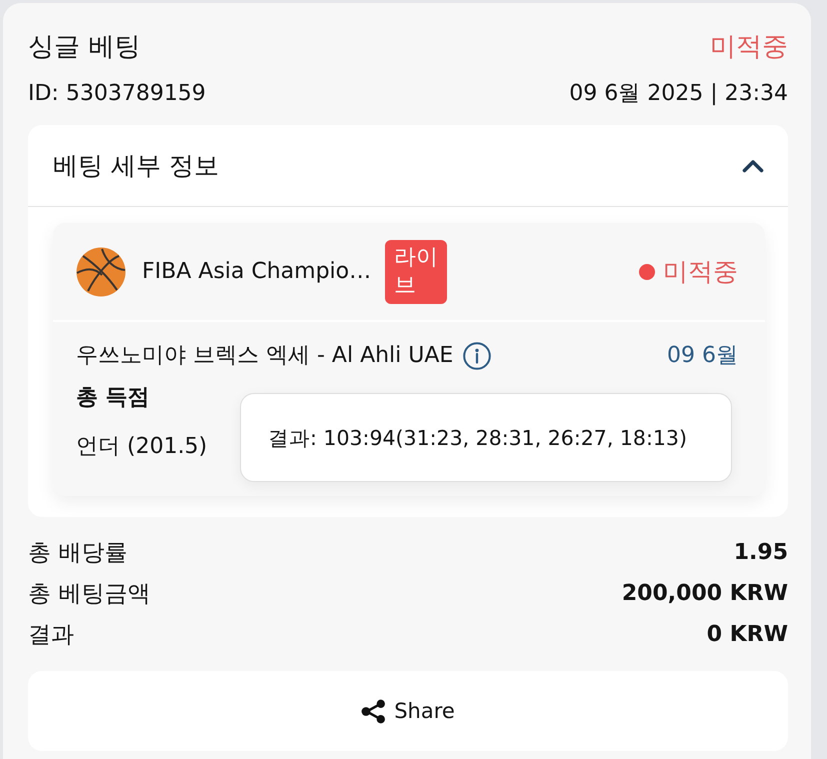  What do you see at coordinates (117, 94) in the screenshot?
I see `bet-id: ID: 5303789159` at bounding box center [117, 94].